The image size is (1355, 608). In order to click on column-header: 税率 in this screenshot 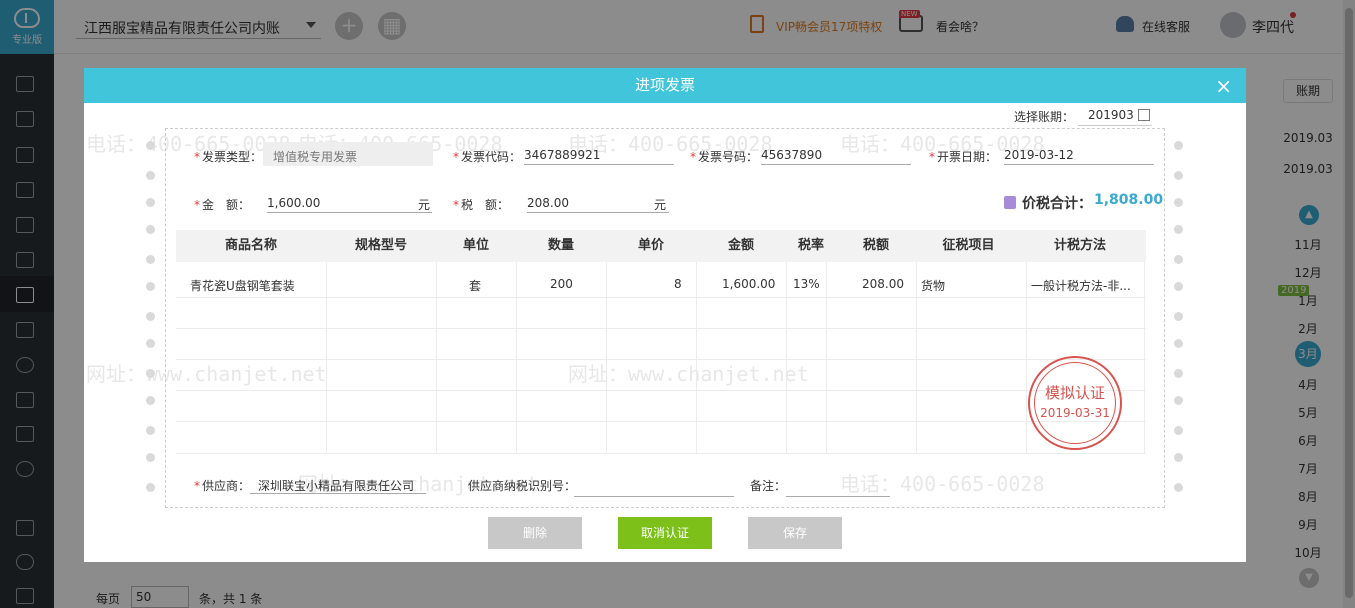, I will do `click(810, 245)`.